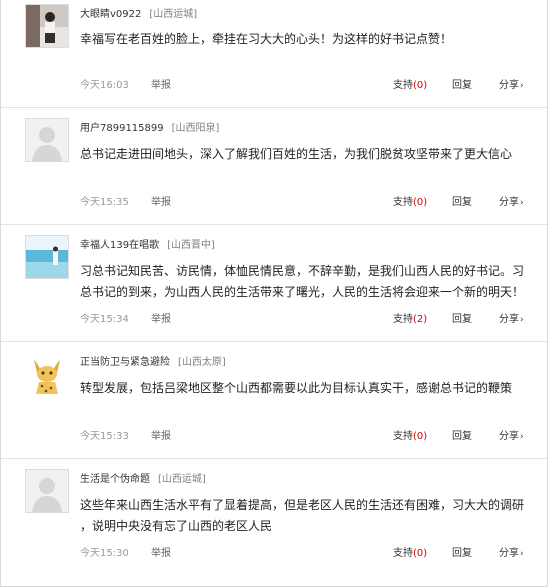 The width and height of the screenshot is (550, 588). What do you see at coordinates (274, 320) in the screenshot?
I see `comment-actions: 今天15:34 举报 支持(2) 回复 分享›` at bounding box center [274, 320].